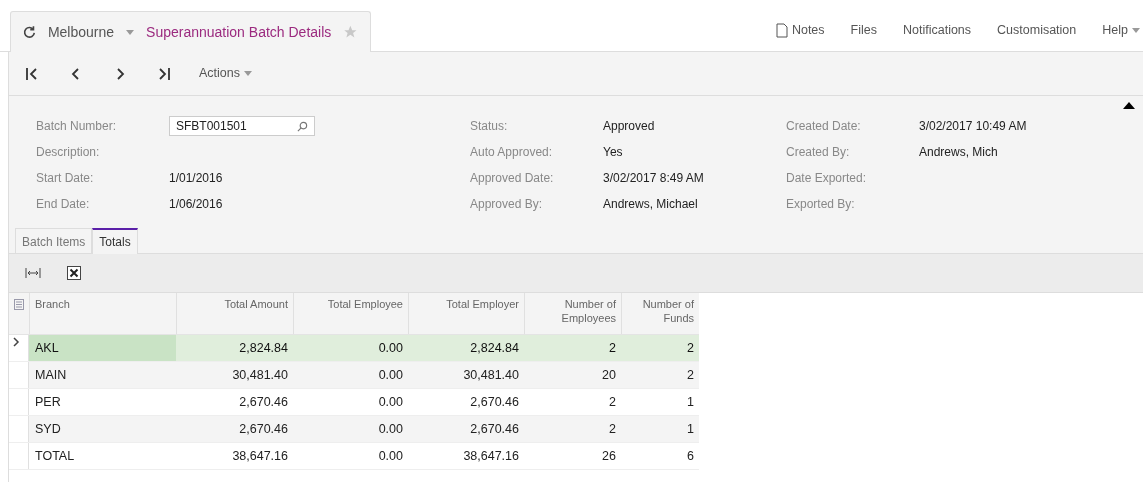 This screenshot has width=1143, height=483. Describe the element at coordinates (958, 152) in the screenshot. I see `field-value: Andrews, Mich` at that location.